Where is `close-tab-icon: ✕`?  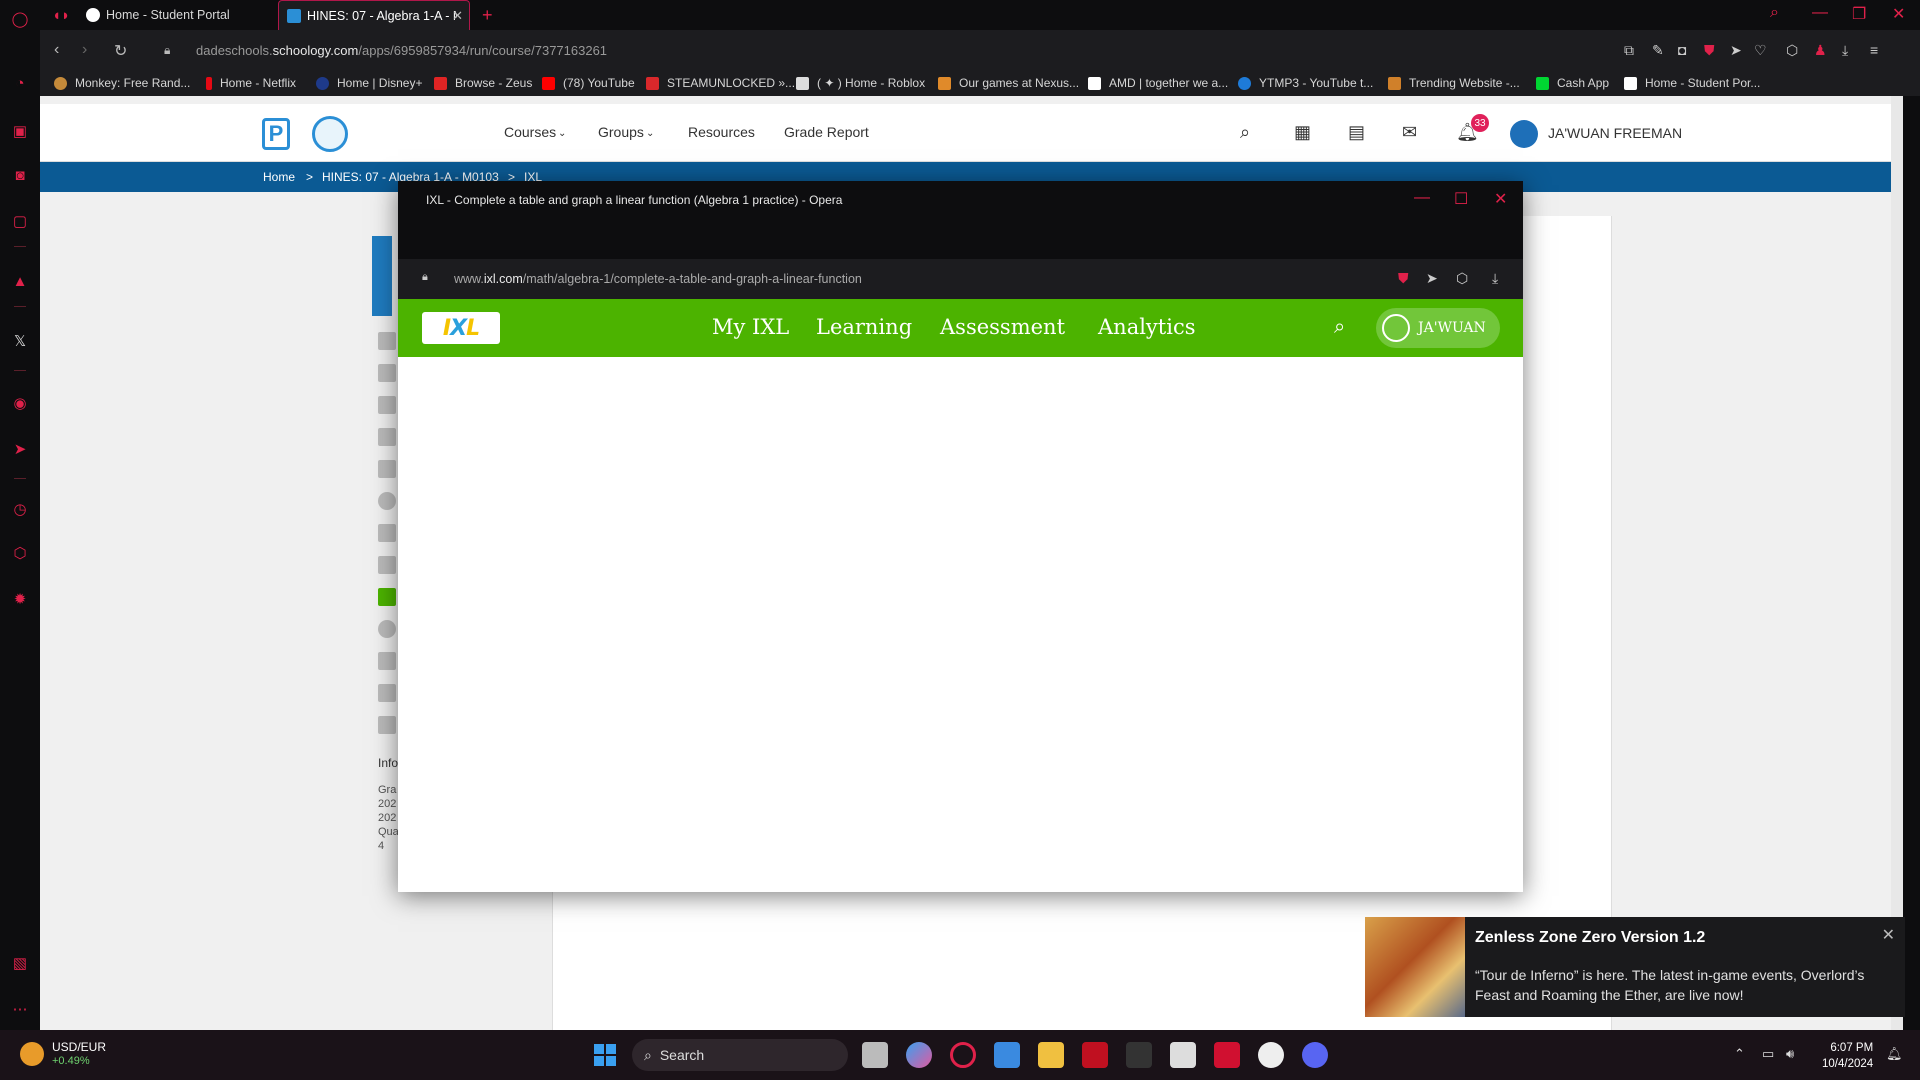 close-tab-icon: ✕ is located at coordinates (457, 16).